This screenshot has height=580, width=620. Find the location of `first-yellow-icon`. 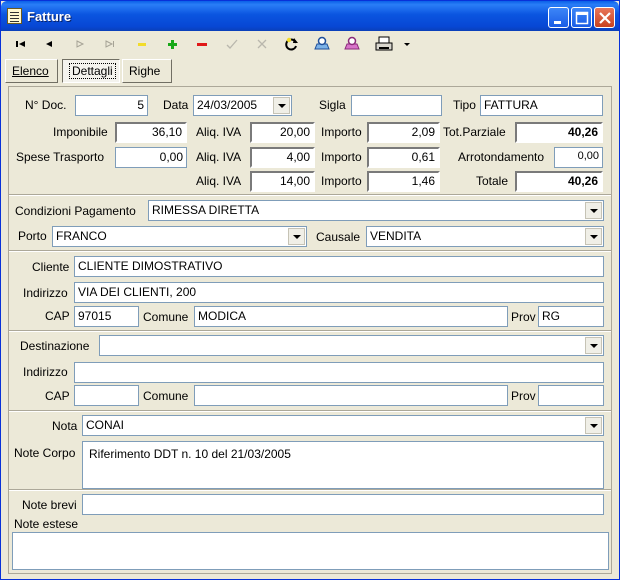

first-yellow-icon is located at coordinates (142, 44).